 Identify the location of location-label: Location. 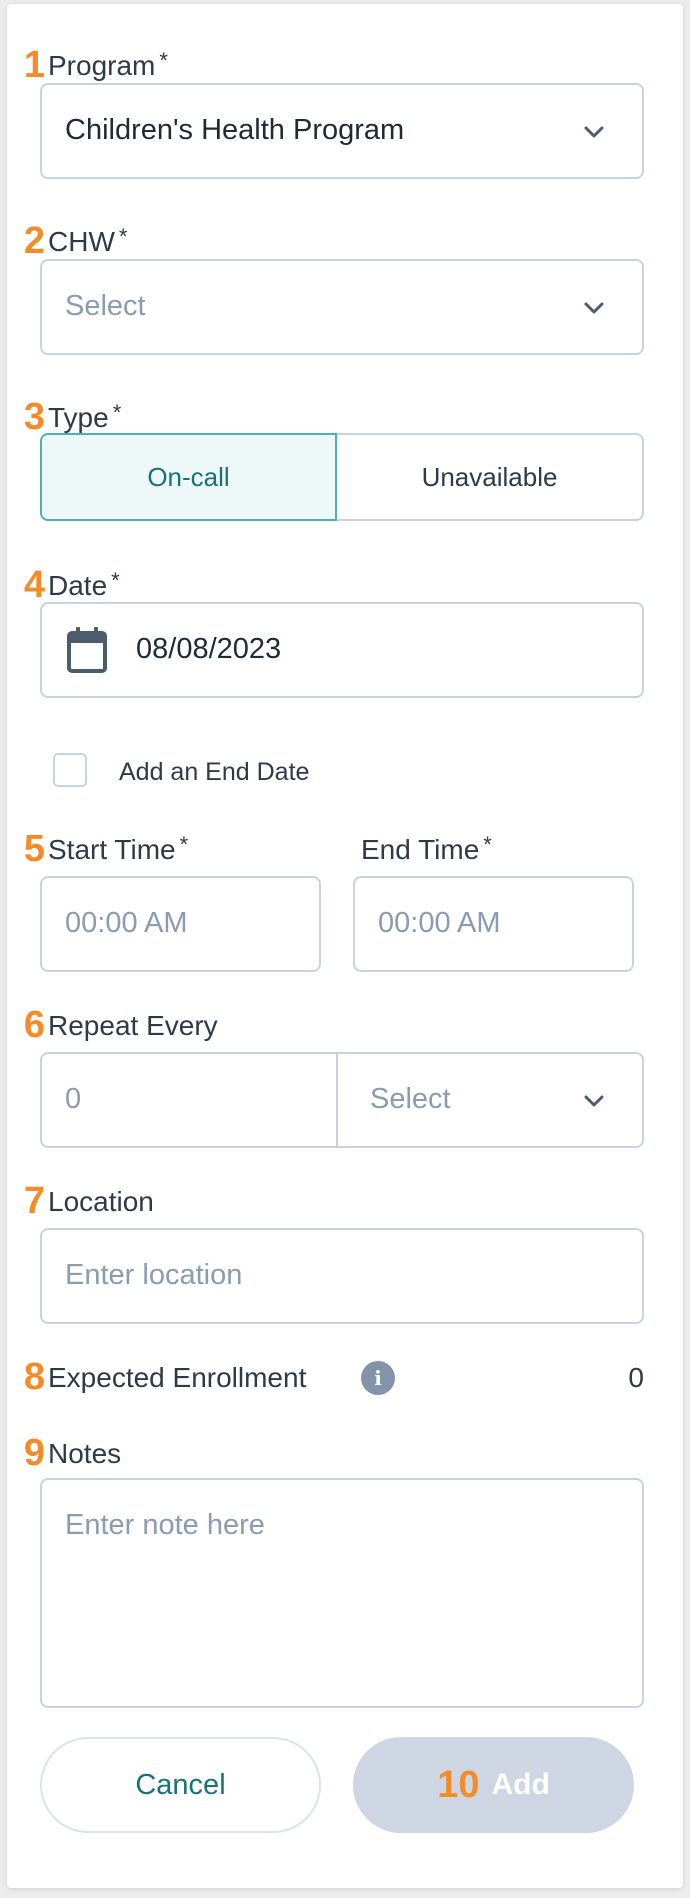
(101, 1201).